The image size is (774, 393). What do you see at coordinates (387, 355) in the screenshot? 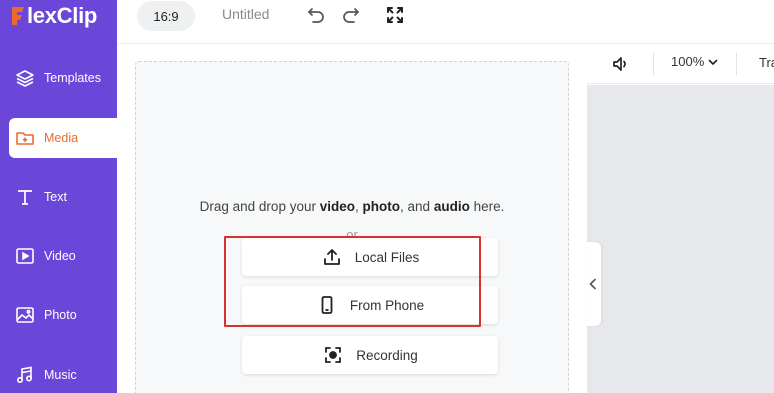
I see `recording-label: Recording` at bounding box center [387, 355].